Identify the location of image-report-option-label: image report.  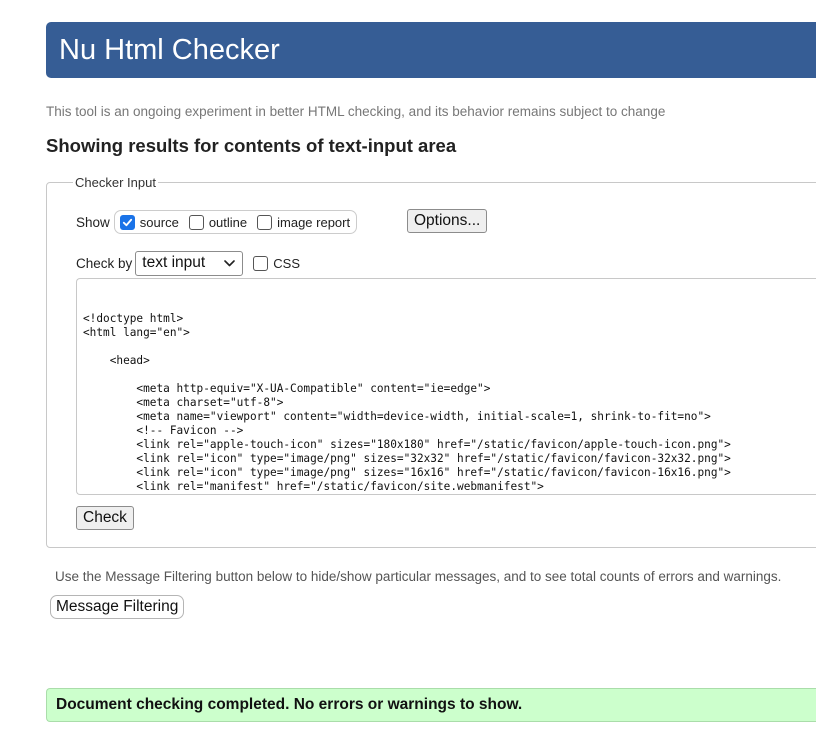
(314, 222).